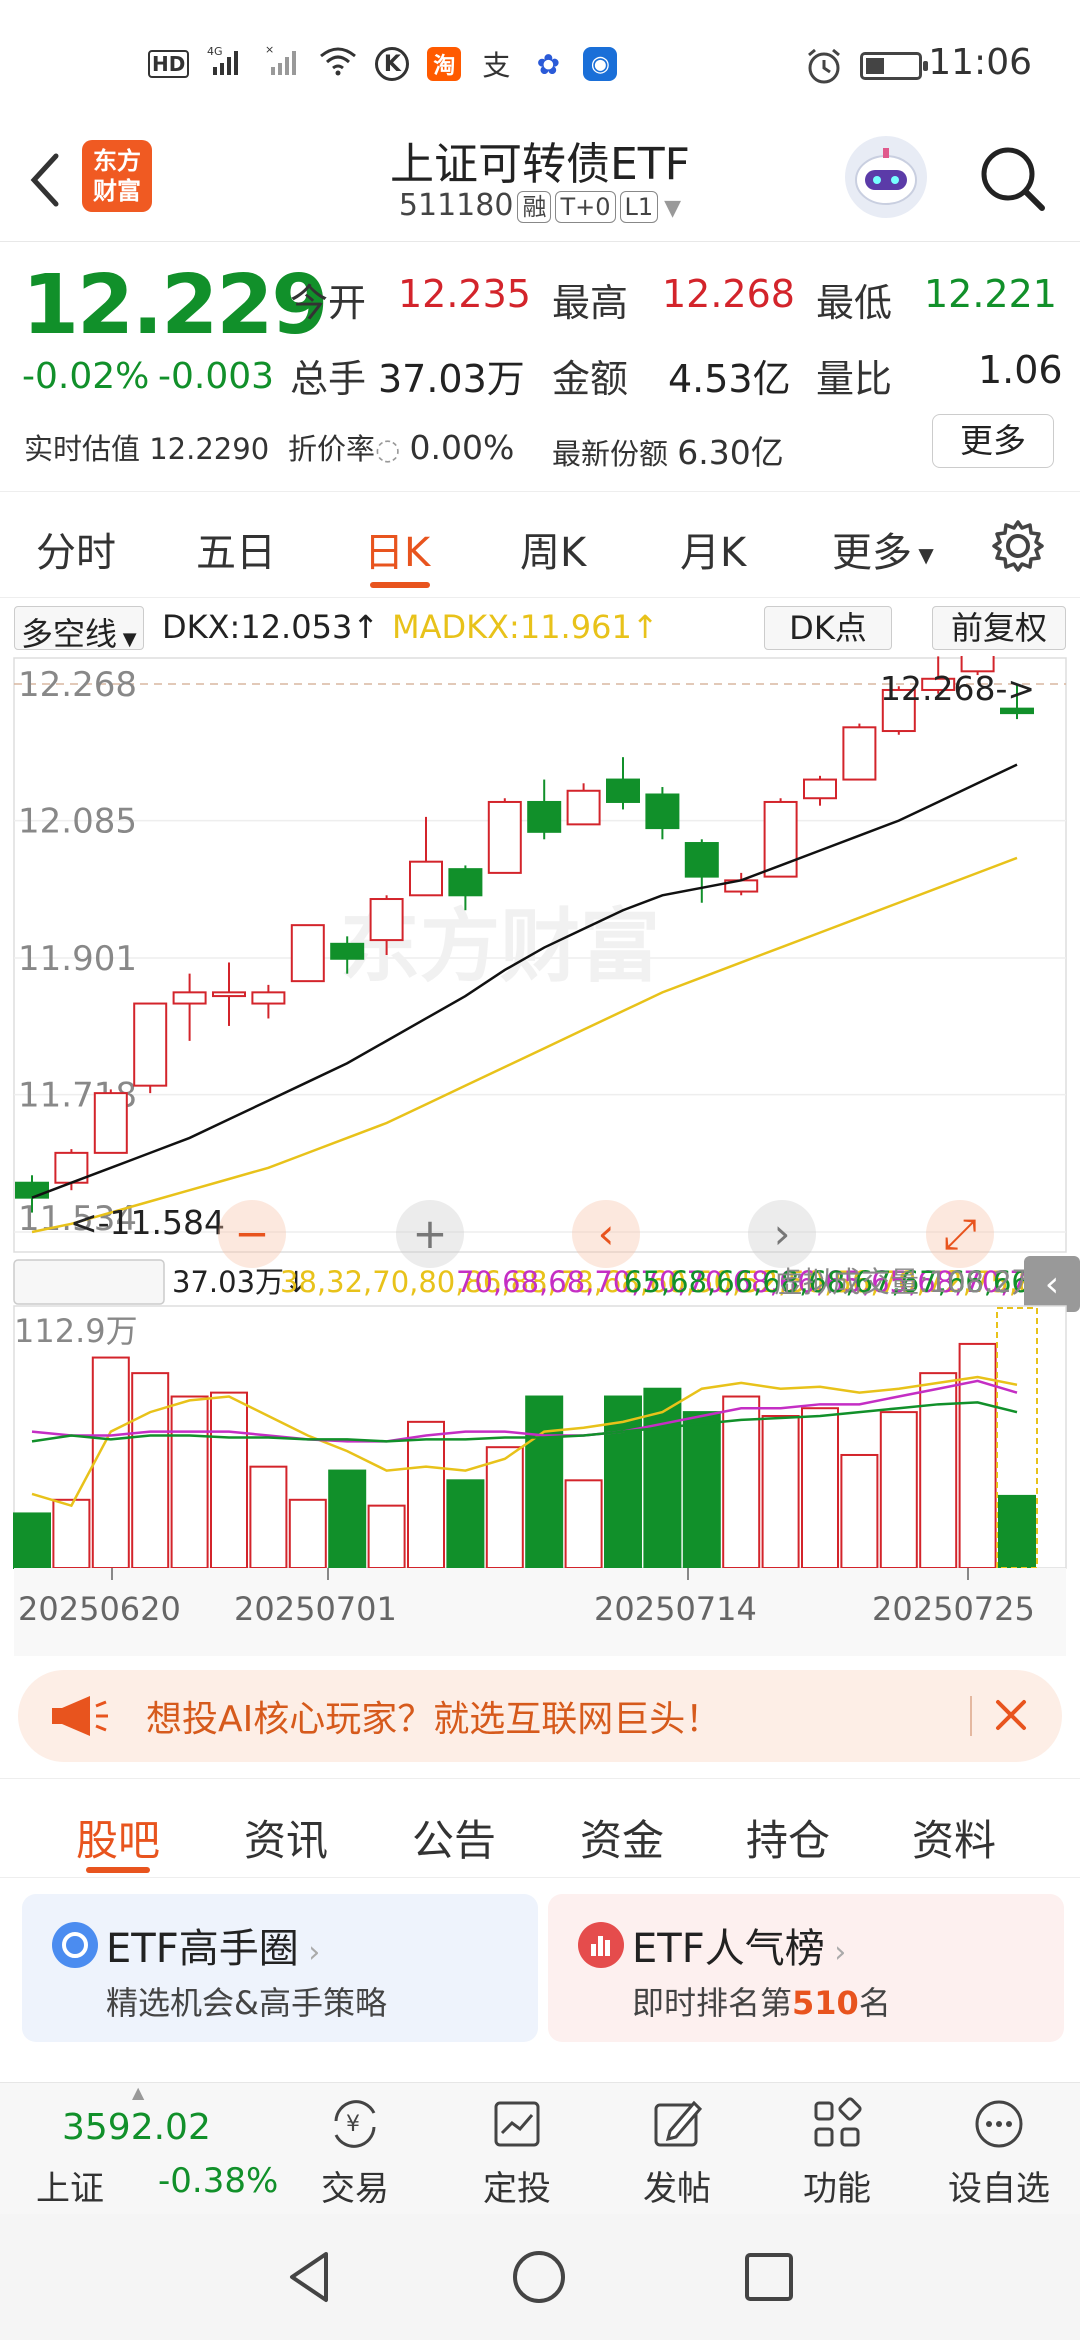 The width and height of the screenshot is (1080, 2340). Describe the element at coordinates (999, 2124) in the screenshot. I see `more-dots-icon` at that location.